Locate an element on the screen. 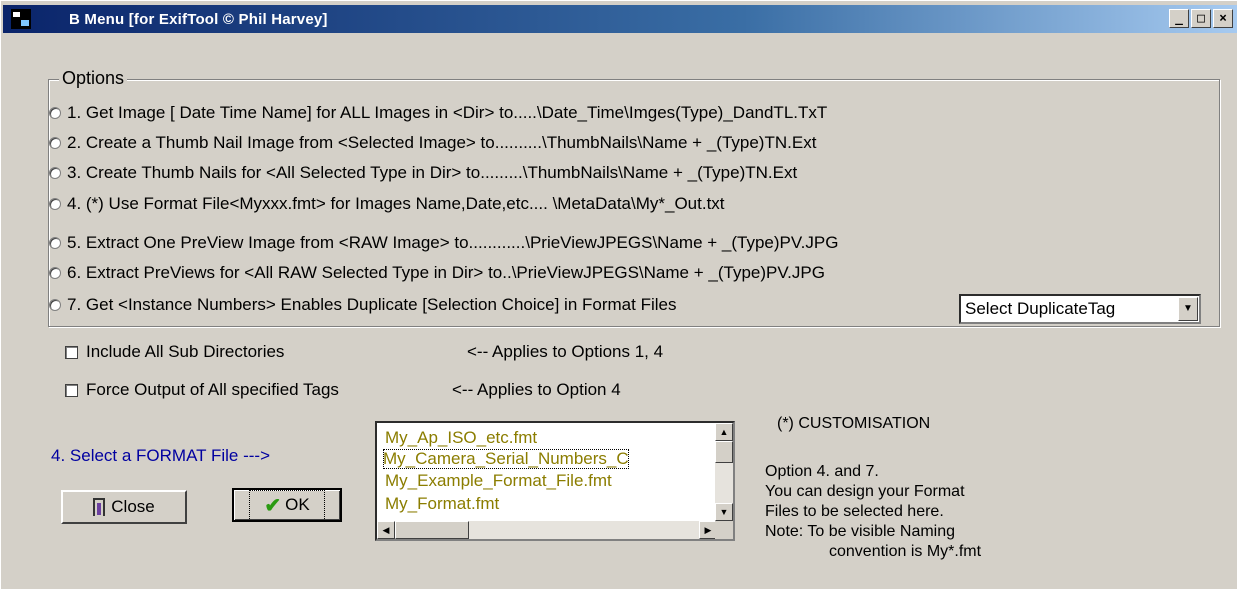 The width and height of the screenshot is (1238, 590). close-button-label: Close is located at coordinates (133, 506).